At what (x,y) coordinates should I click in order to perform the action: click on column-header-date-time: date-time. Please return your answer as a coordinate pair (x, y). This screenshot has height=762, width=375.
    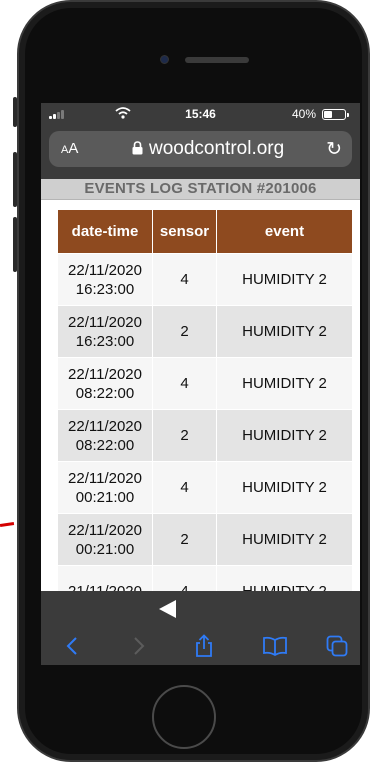
    Looking at the image, I should click on (105, 231).